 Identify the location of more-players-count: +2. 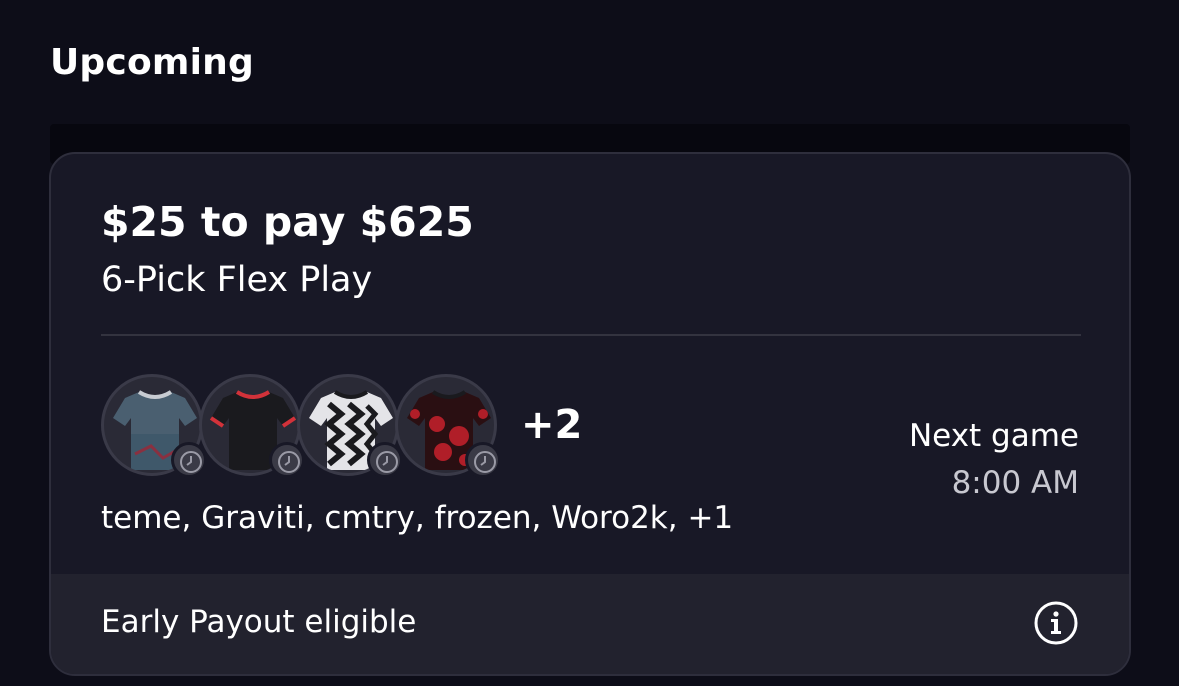
(552, 425).